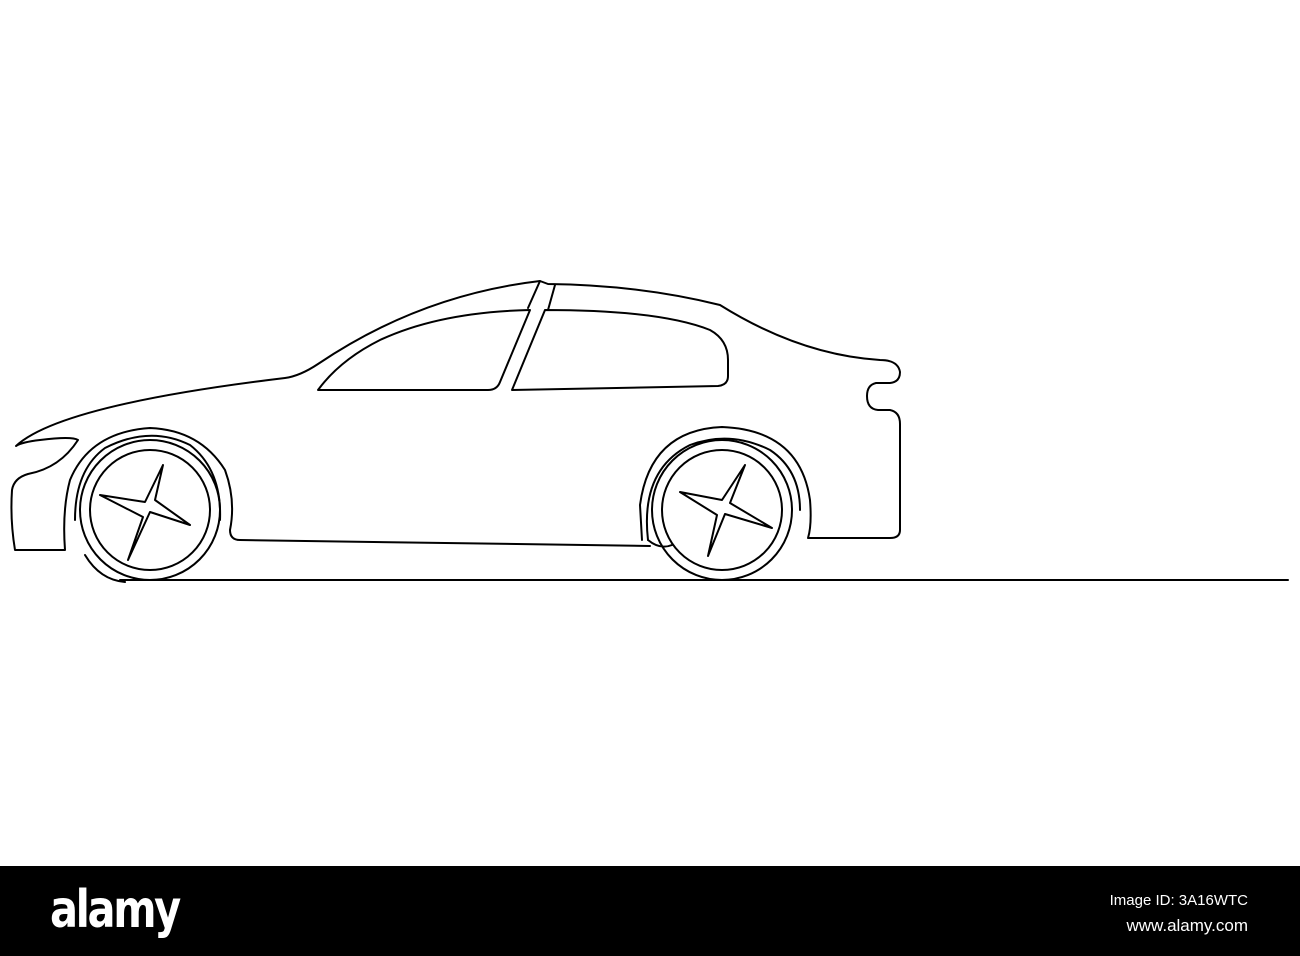  Describe the element at coordinates (424, 350) in the screenshot. I see `front-window` at that location.